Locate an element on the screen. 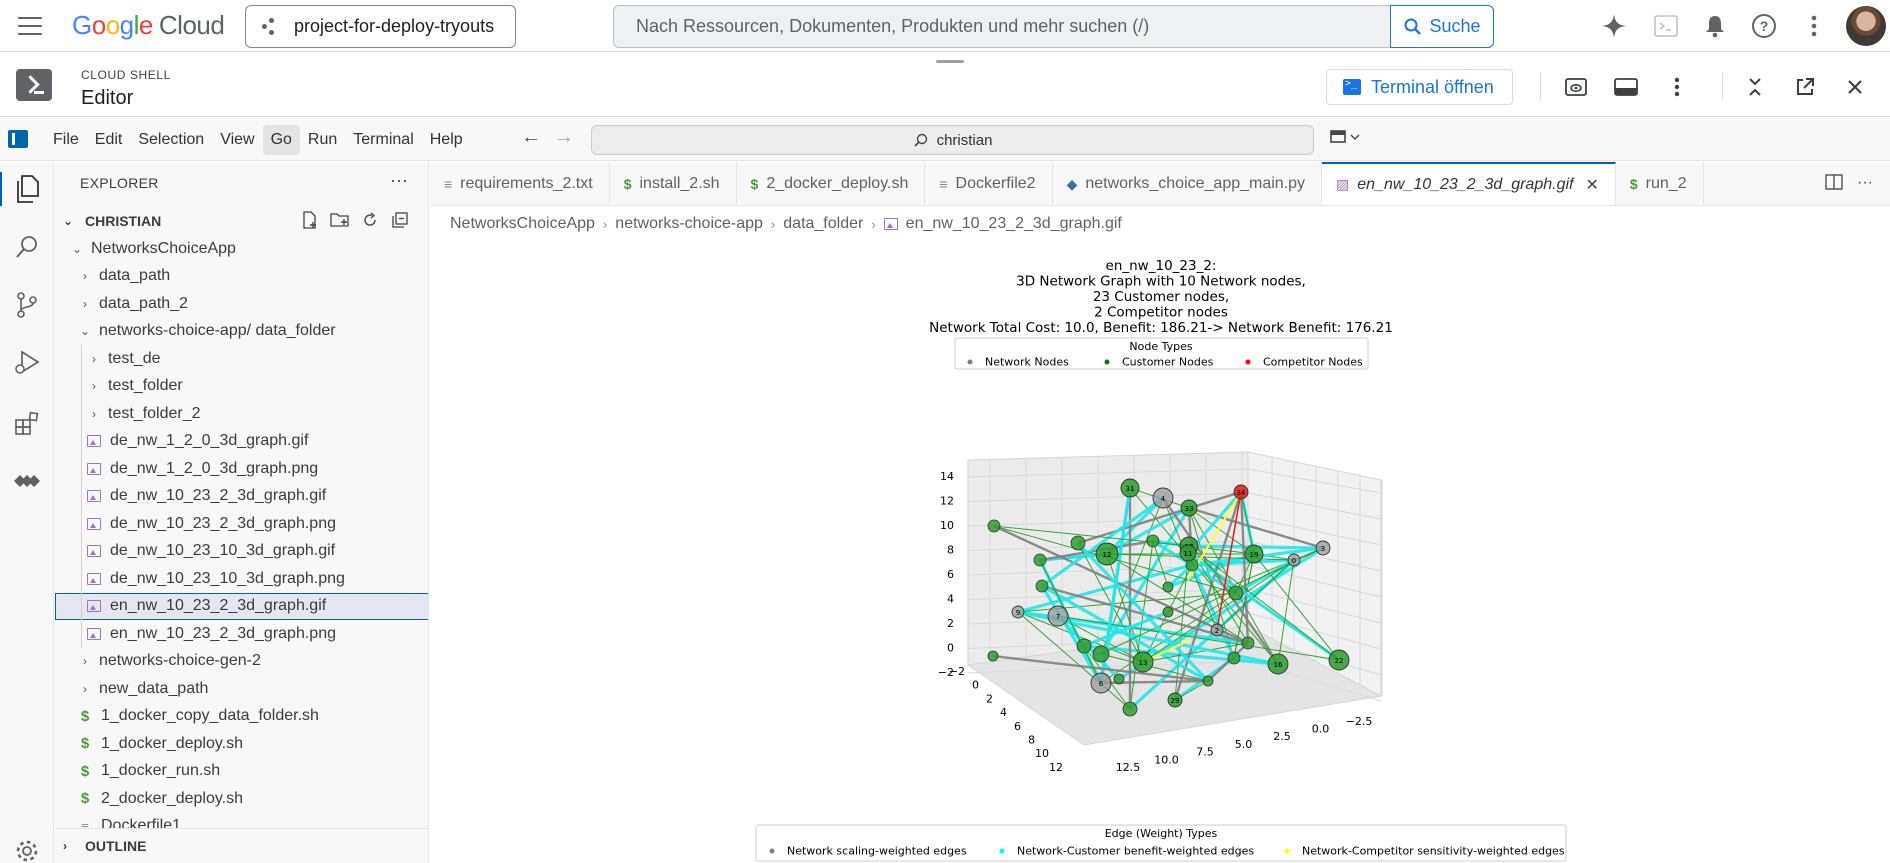 The image size is (1890, 863). cloud-shell-icon is located at coordinates (1666, 26).